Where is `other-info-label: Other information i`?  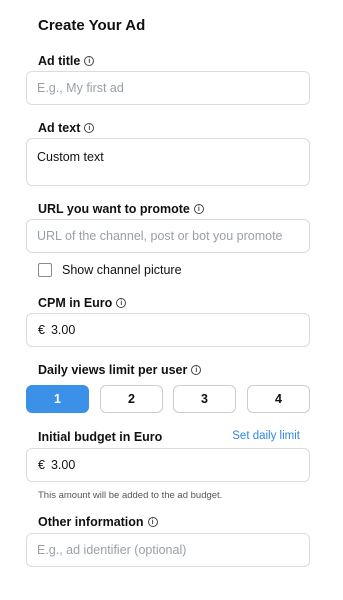 other-info-label: Other information i is located at coordinates (98, 522).